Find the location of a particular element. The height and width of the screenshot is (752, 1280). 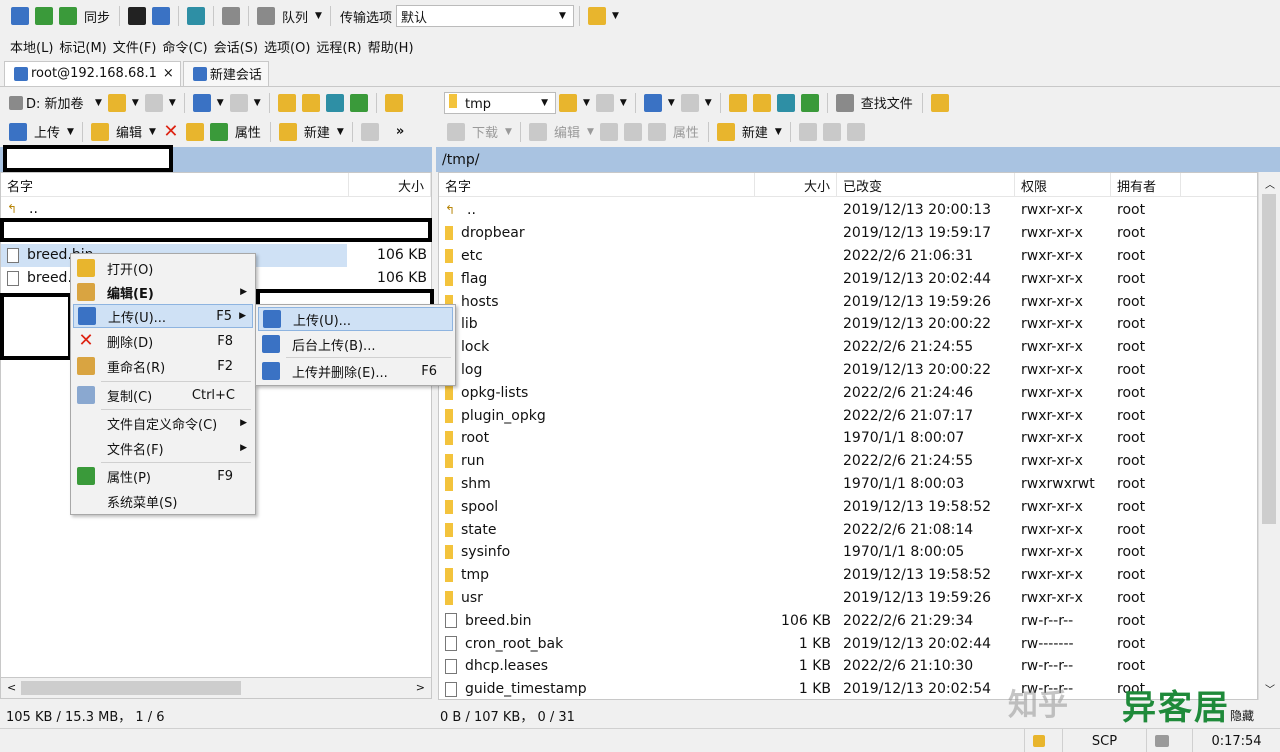

local-horizontal-scrollbar: < > is located at coordinates (216, 688).